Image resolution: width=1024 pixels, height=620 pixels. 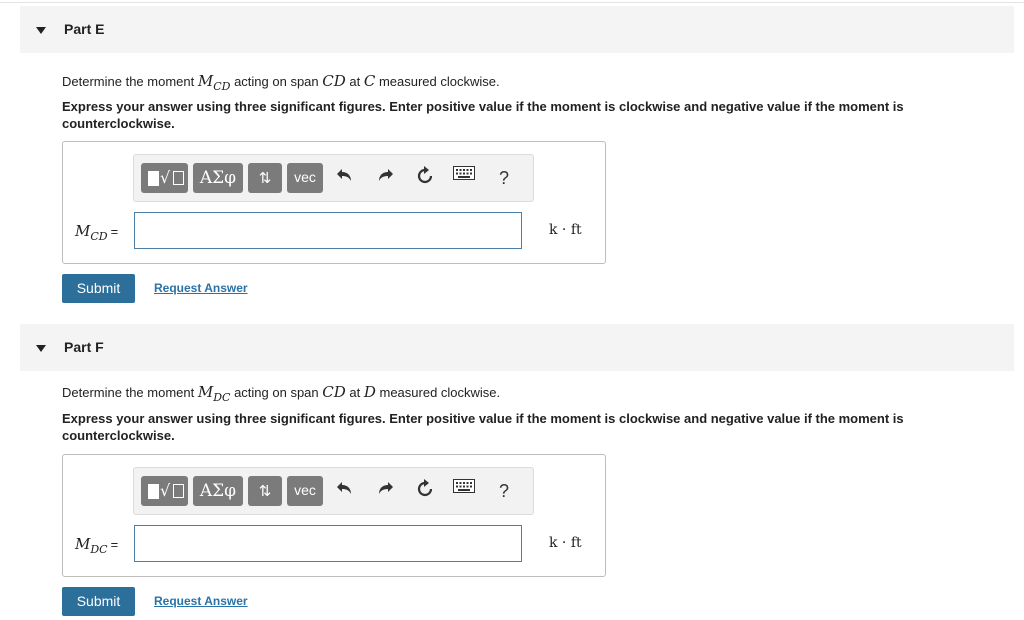 I want to click on answer-label: MCD =, so click(x=97, y=232).